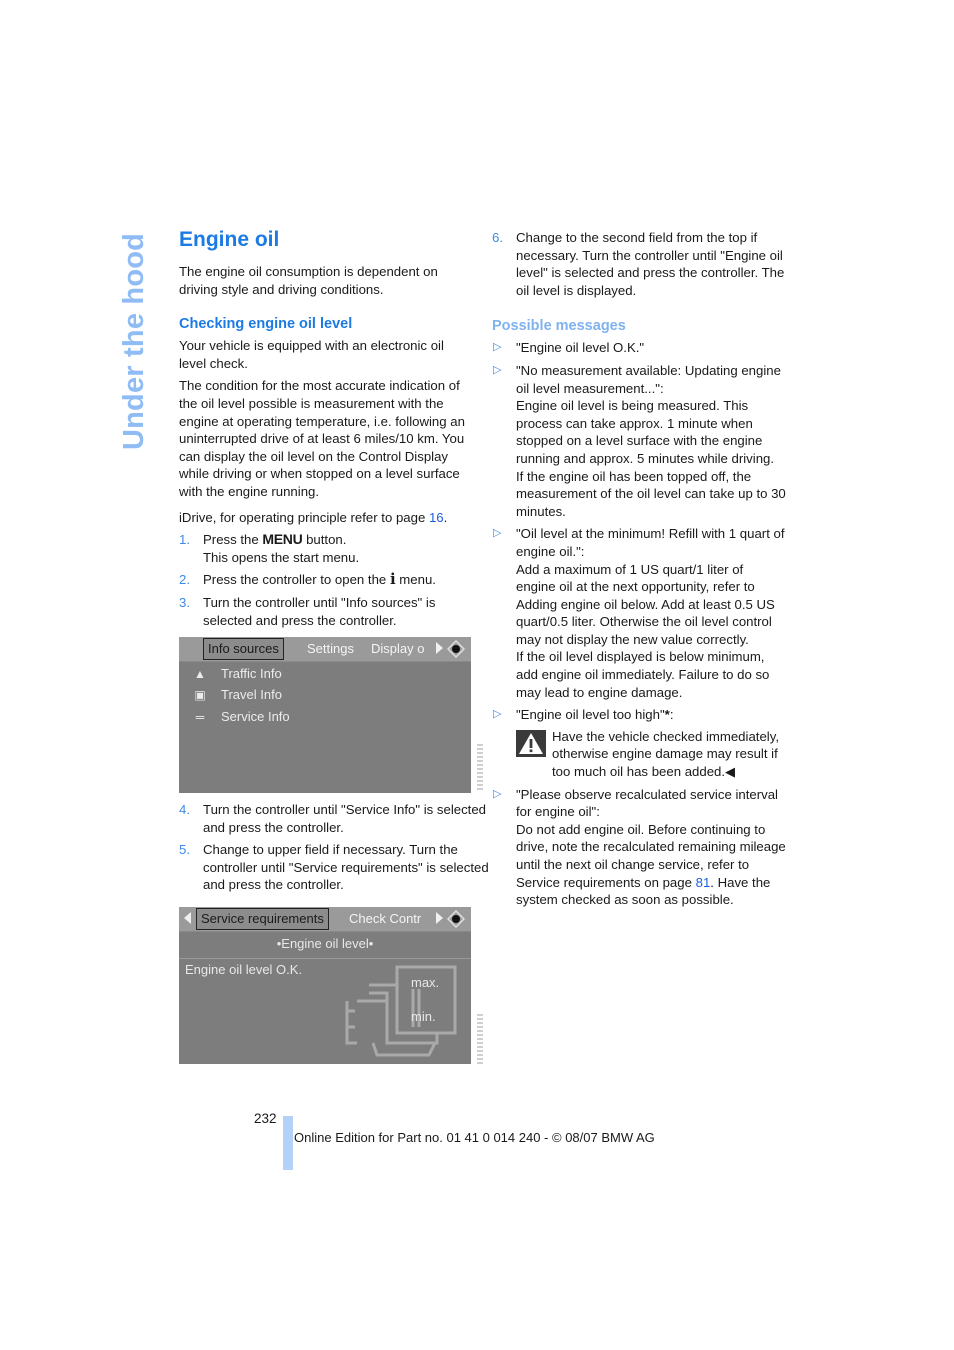 This screenshot has height=1350, width=954. I want to click on message-item: ▷ "Engine oil level O.K.", so click(569, 348).